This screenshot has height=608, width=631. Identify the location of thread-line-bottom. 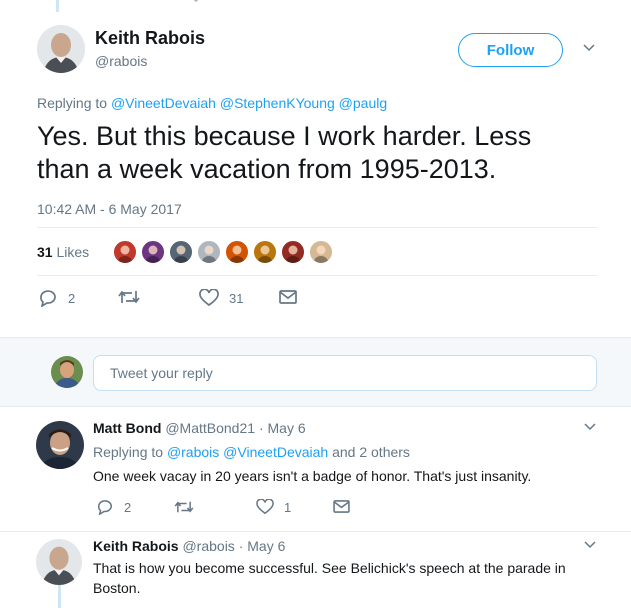
(59, 596).